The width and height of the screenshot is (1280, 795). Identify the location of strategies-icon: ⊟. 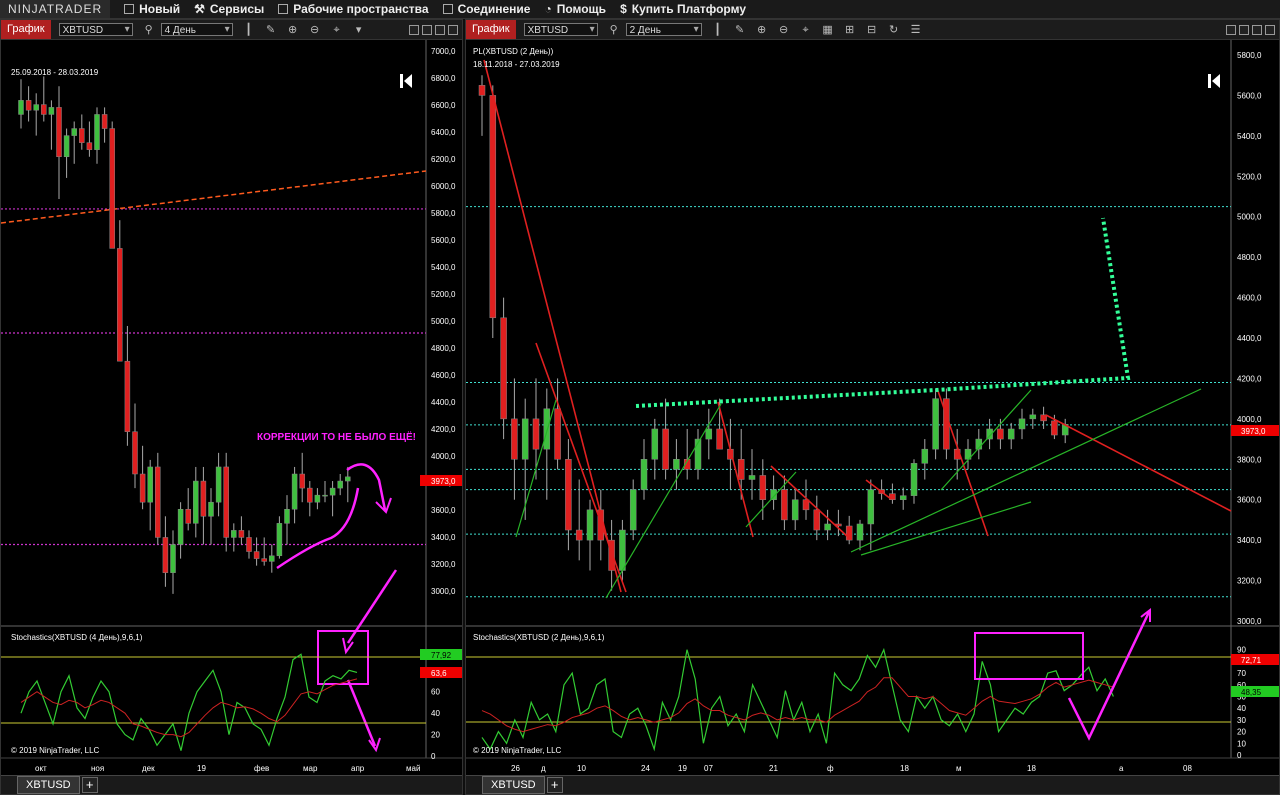
(872, 30).